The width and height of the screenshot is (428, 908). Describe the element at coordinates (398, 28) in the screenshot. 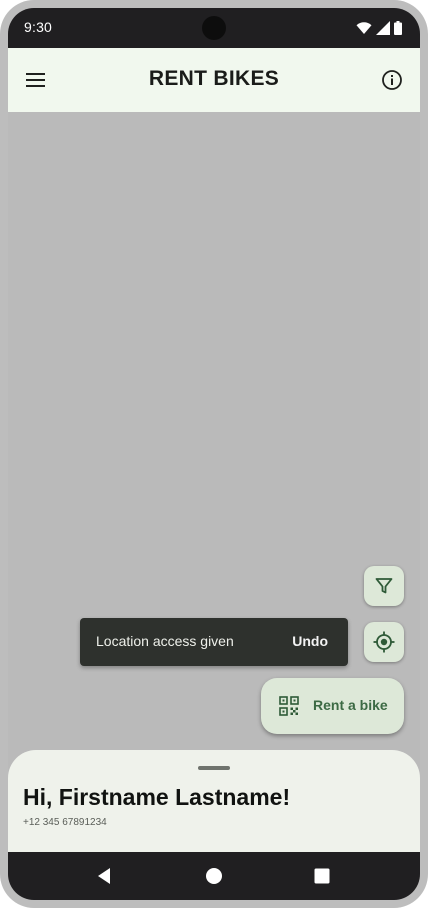

I see `battery-icon` at that location.